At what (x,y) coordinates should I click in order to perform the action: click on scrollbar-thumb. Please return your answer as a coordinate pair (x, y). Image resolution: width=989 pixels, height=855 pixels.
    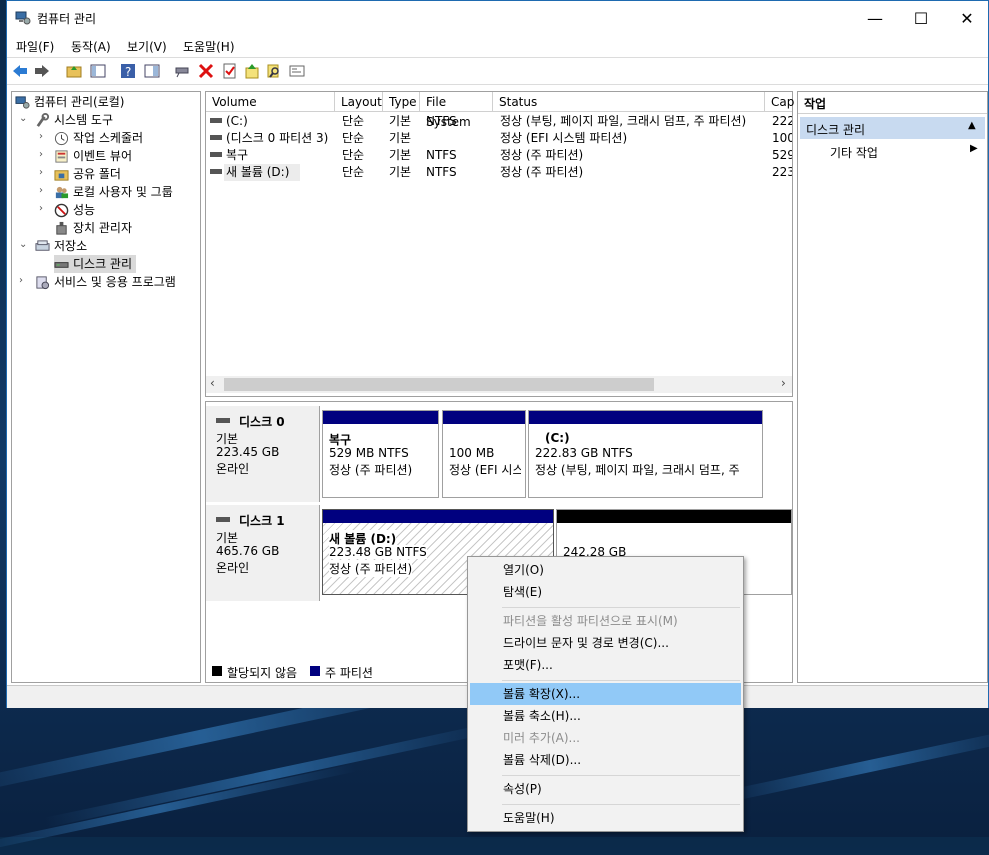
    Looking at the image, I should click on (439, 384).